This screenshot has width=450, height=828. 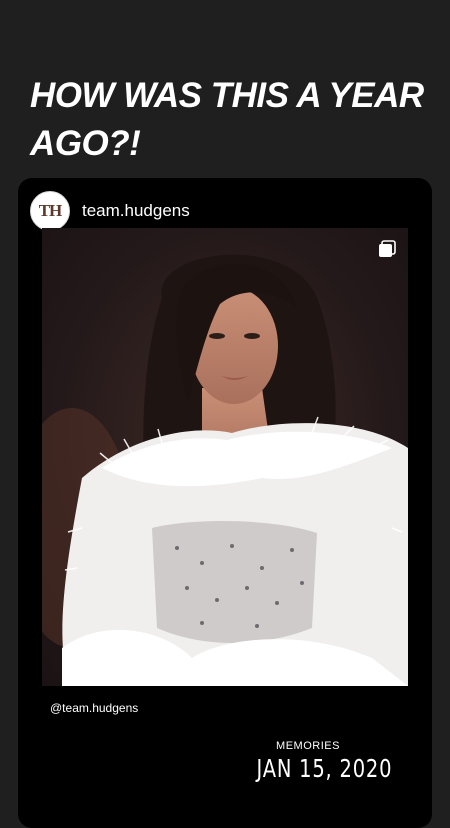 I want to click on avatar-initials: TH, so click(x=50, y=210).